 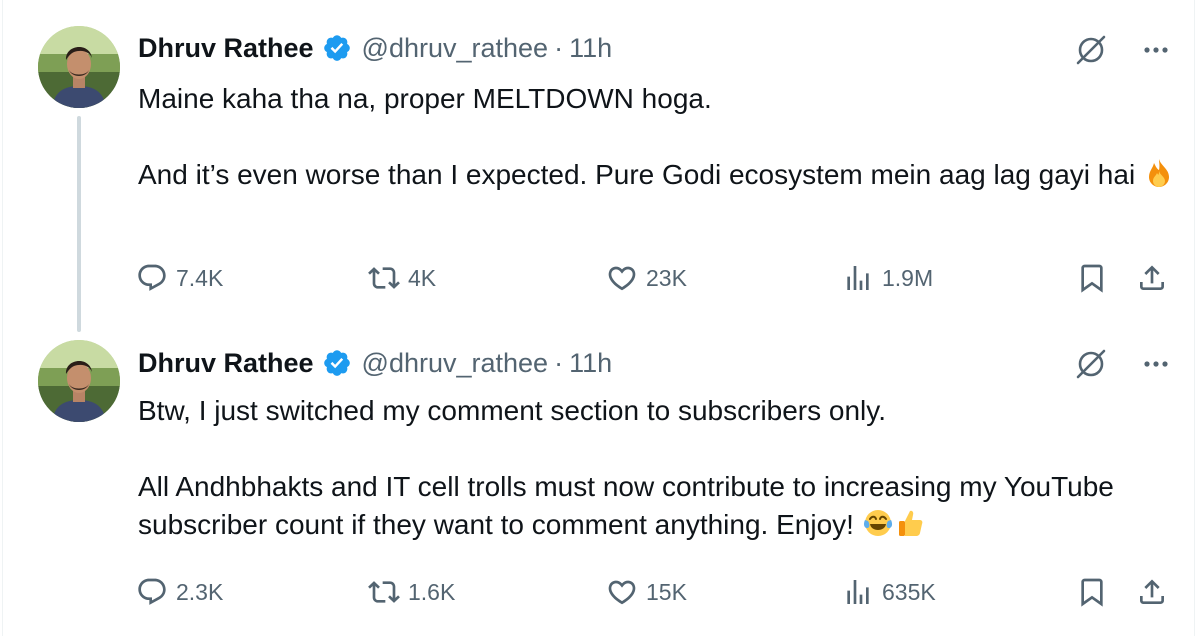 I want to click on thumbs-up-emoji, so click(x=910, y=528).